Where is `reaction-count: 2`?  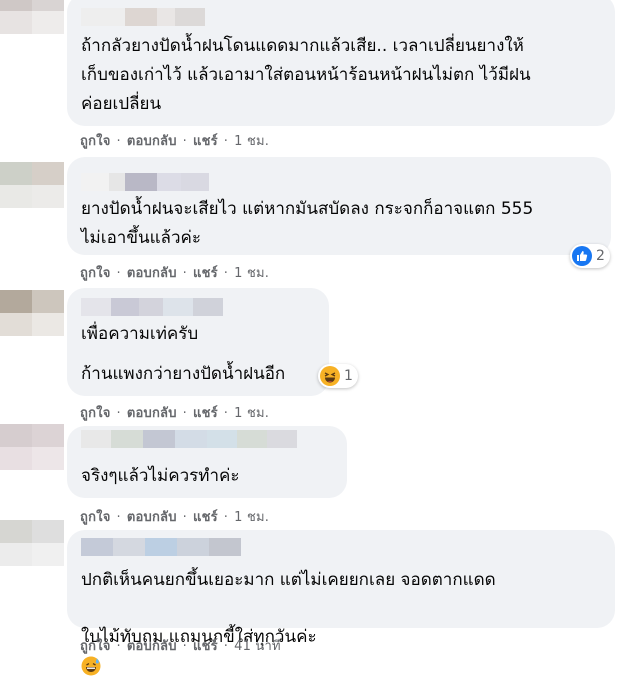
reaction-count: 2 is located at coordinates (600, 256).